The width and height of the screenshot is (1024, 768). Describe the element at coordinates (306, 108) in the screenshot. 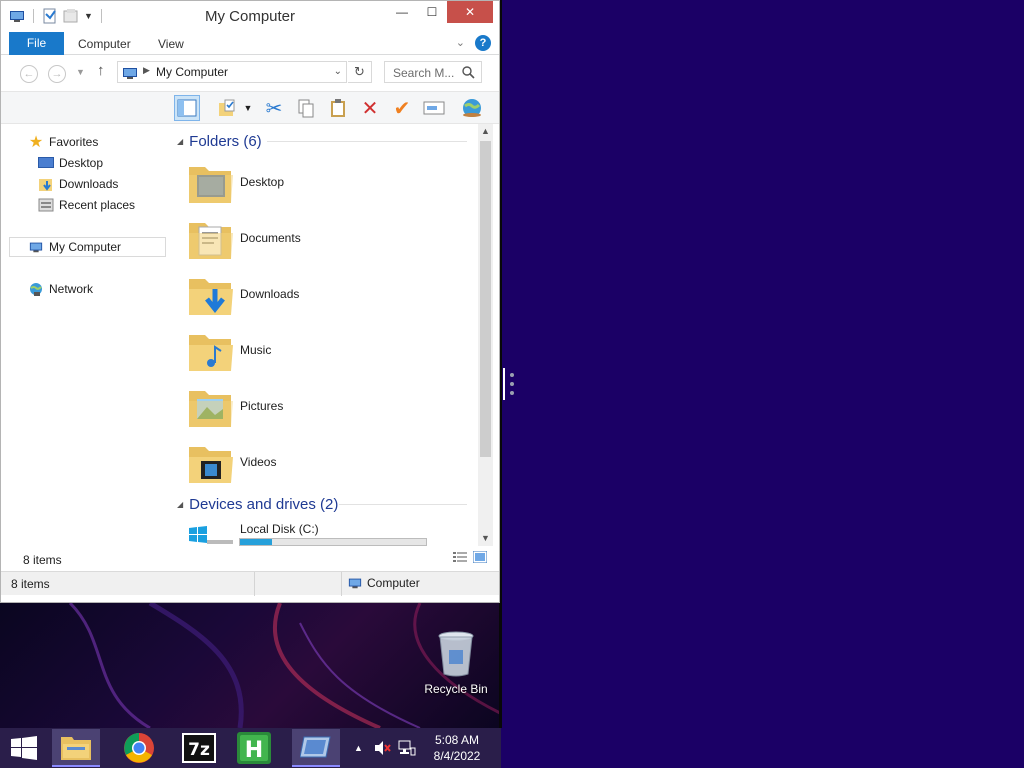

I see `copy-button` at that location.